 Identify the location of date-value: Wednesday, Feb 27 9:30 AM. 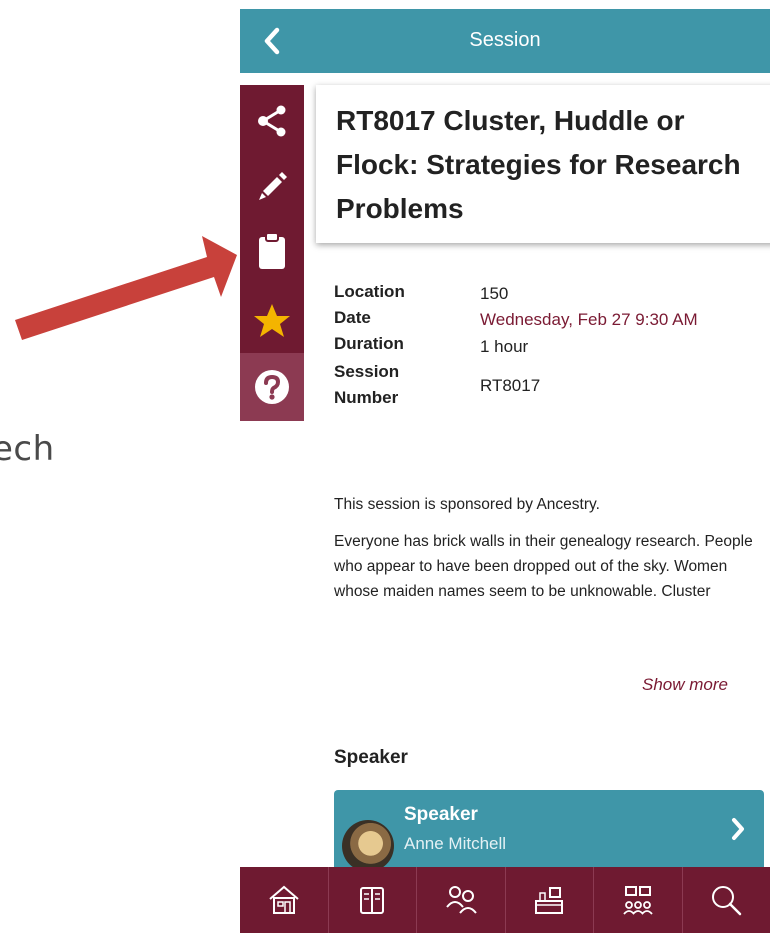
(589, 320).